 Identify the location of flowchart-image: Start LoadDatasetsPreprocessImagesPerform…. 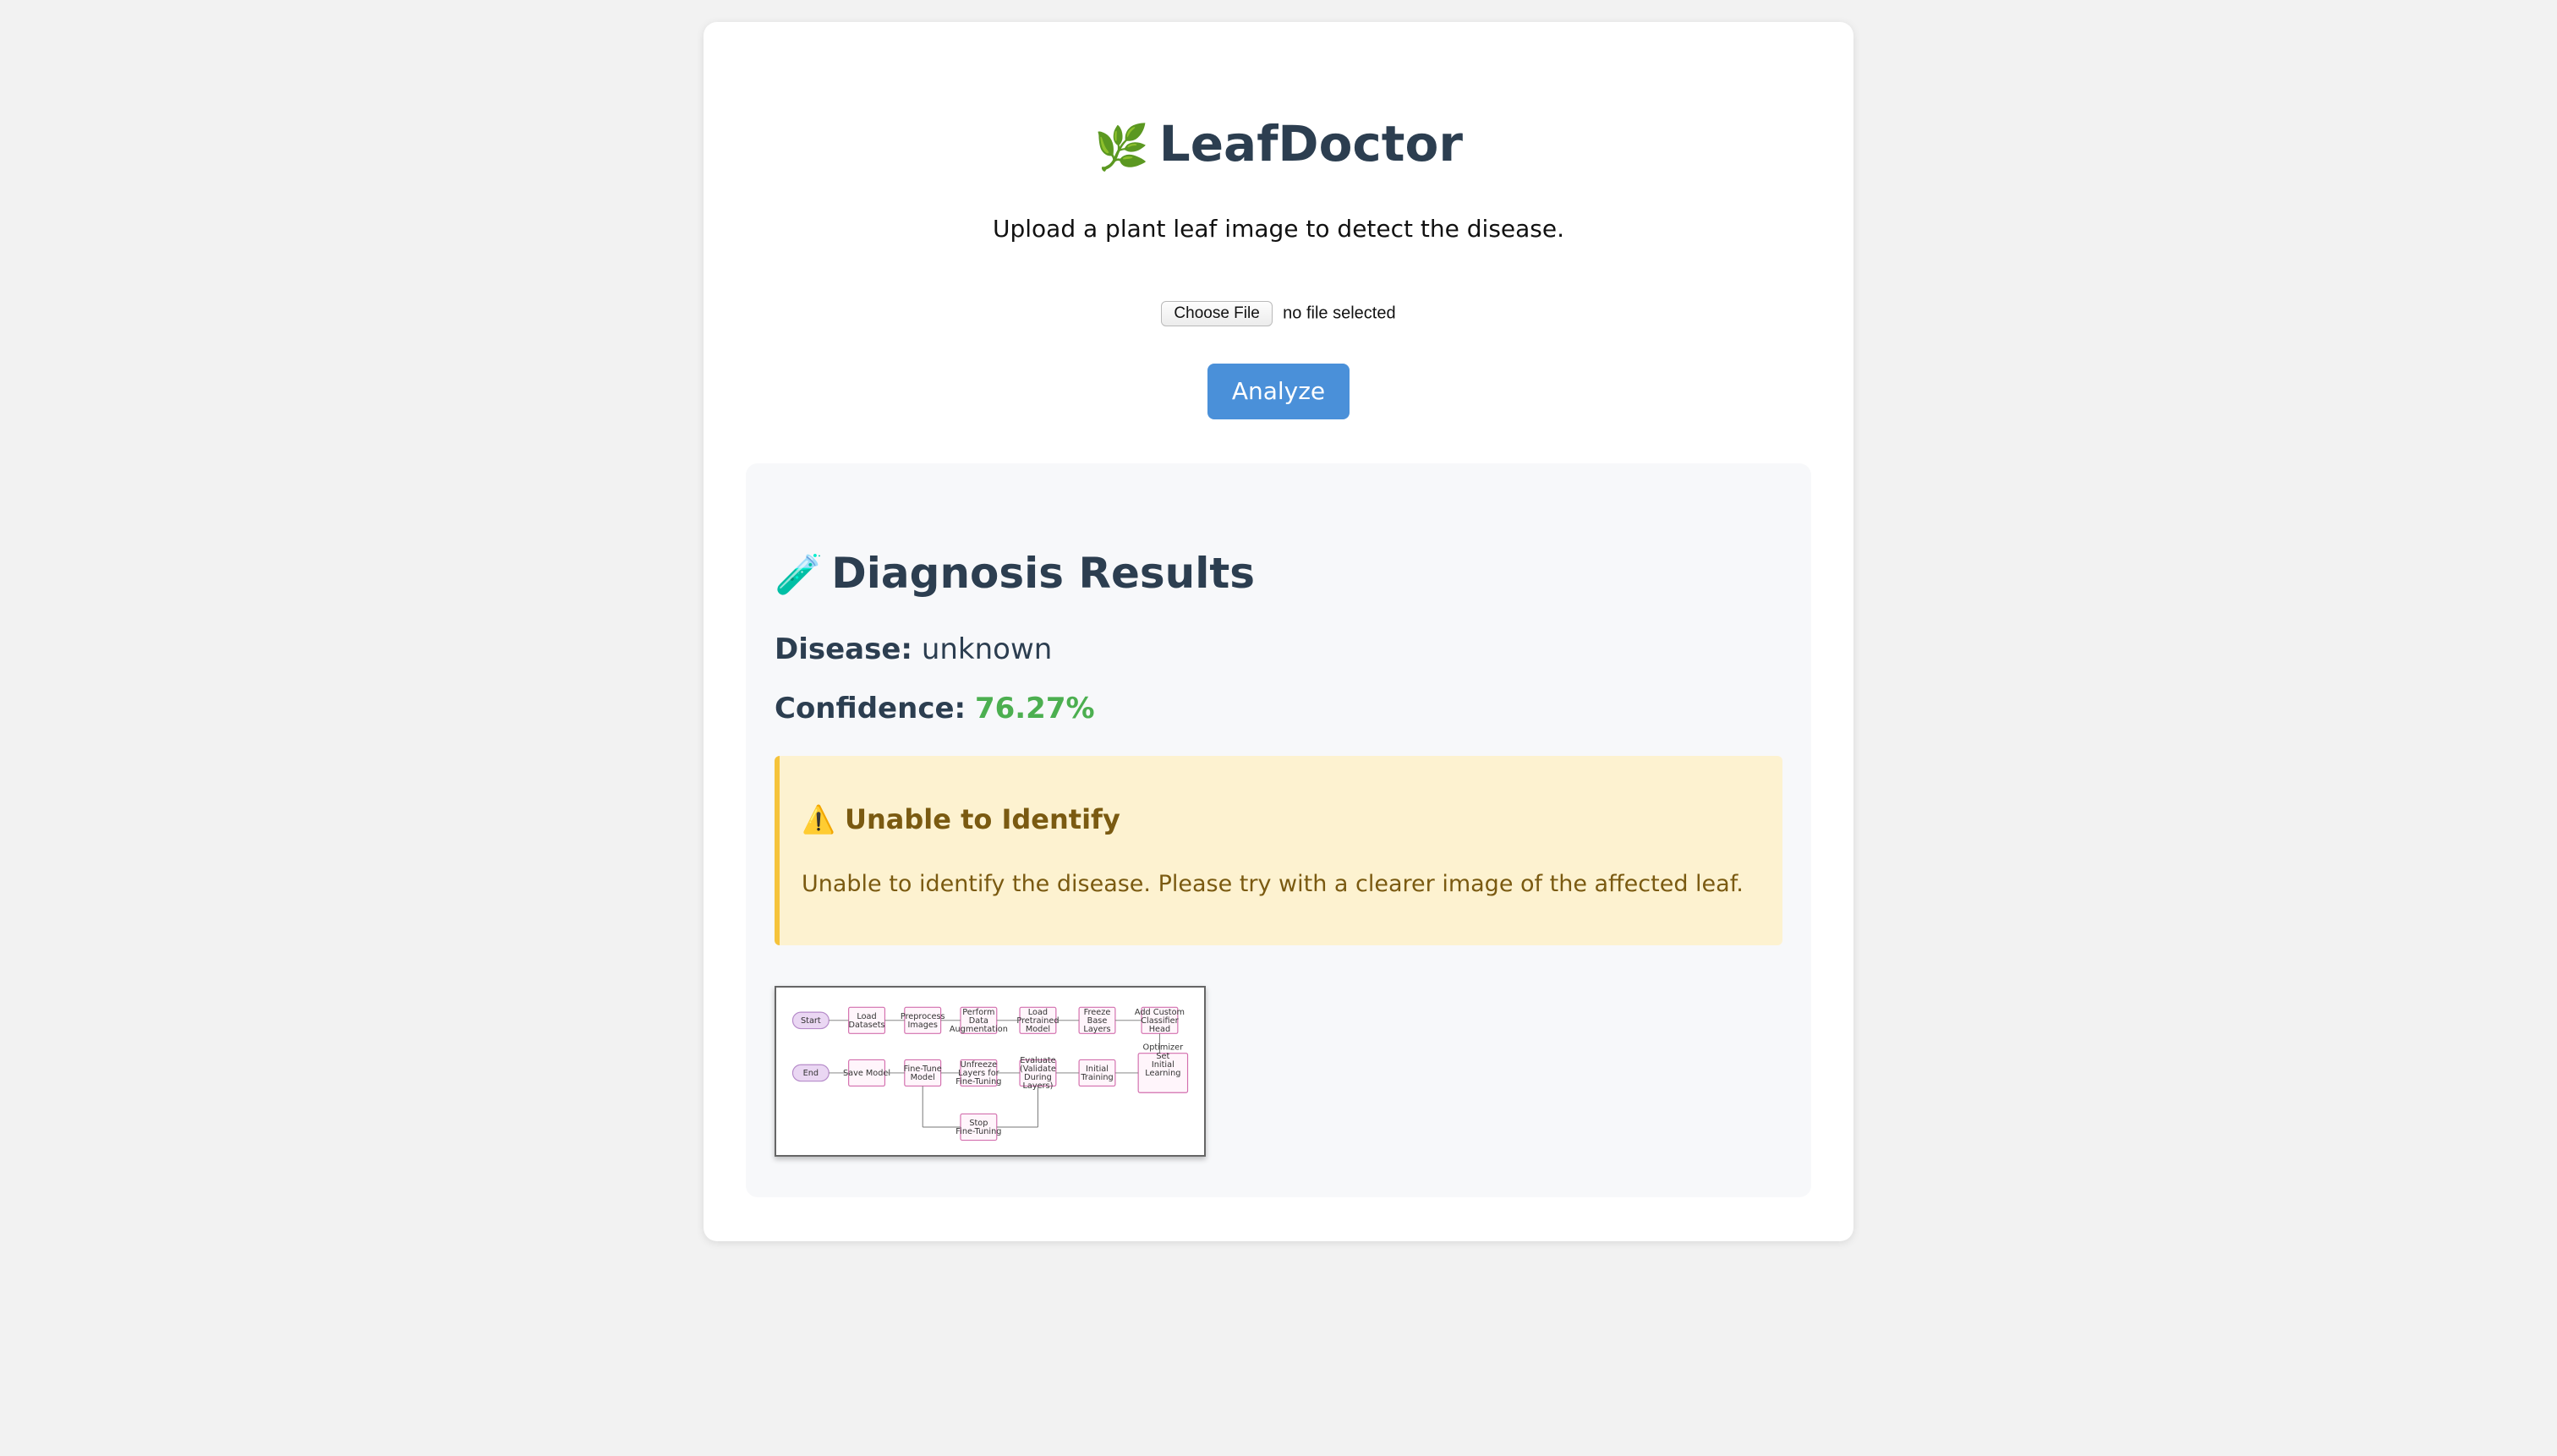
(990, 1074).